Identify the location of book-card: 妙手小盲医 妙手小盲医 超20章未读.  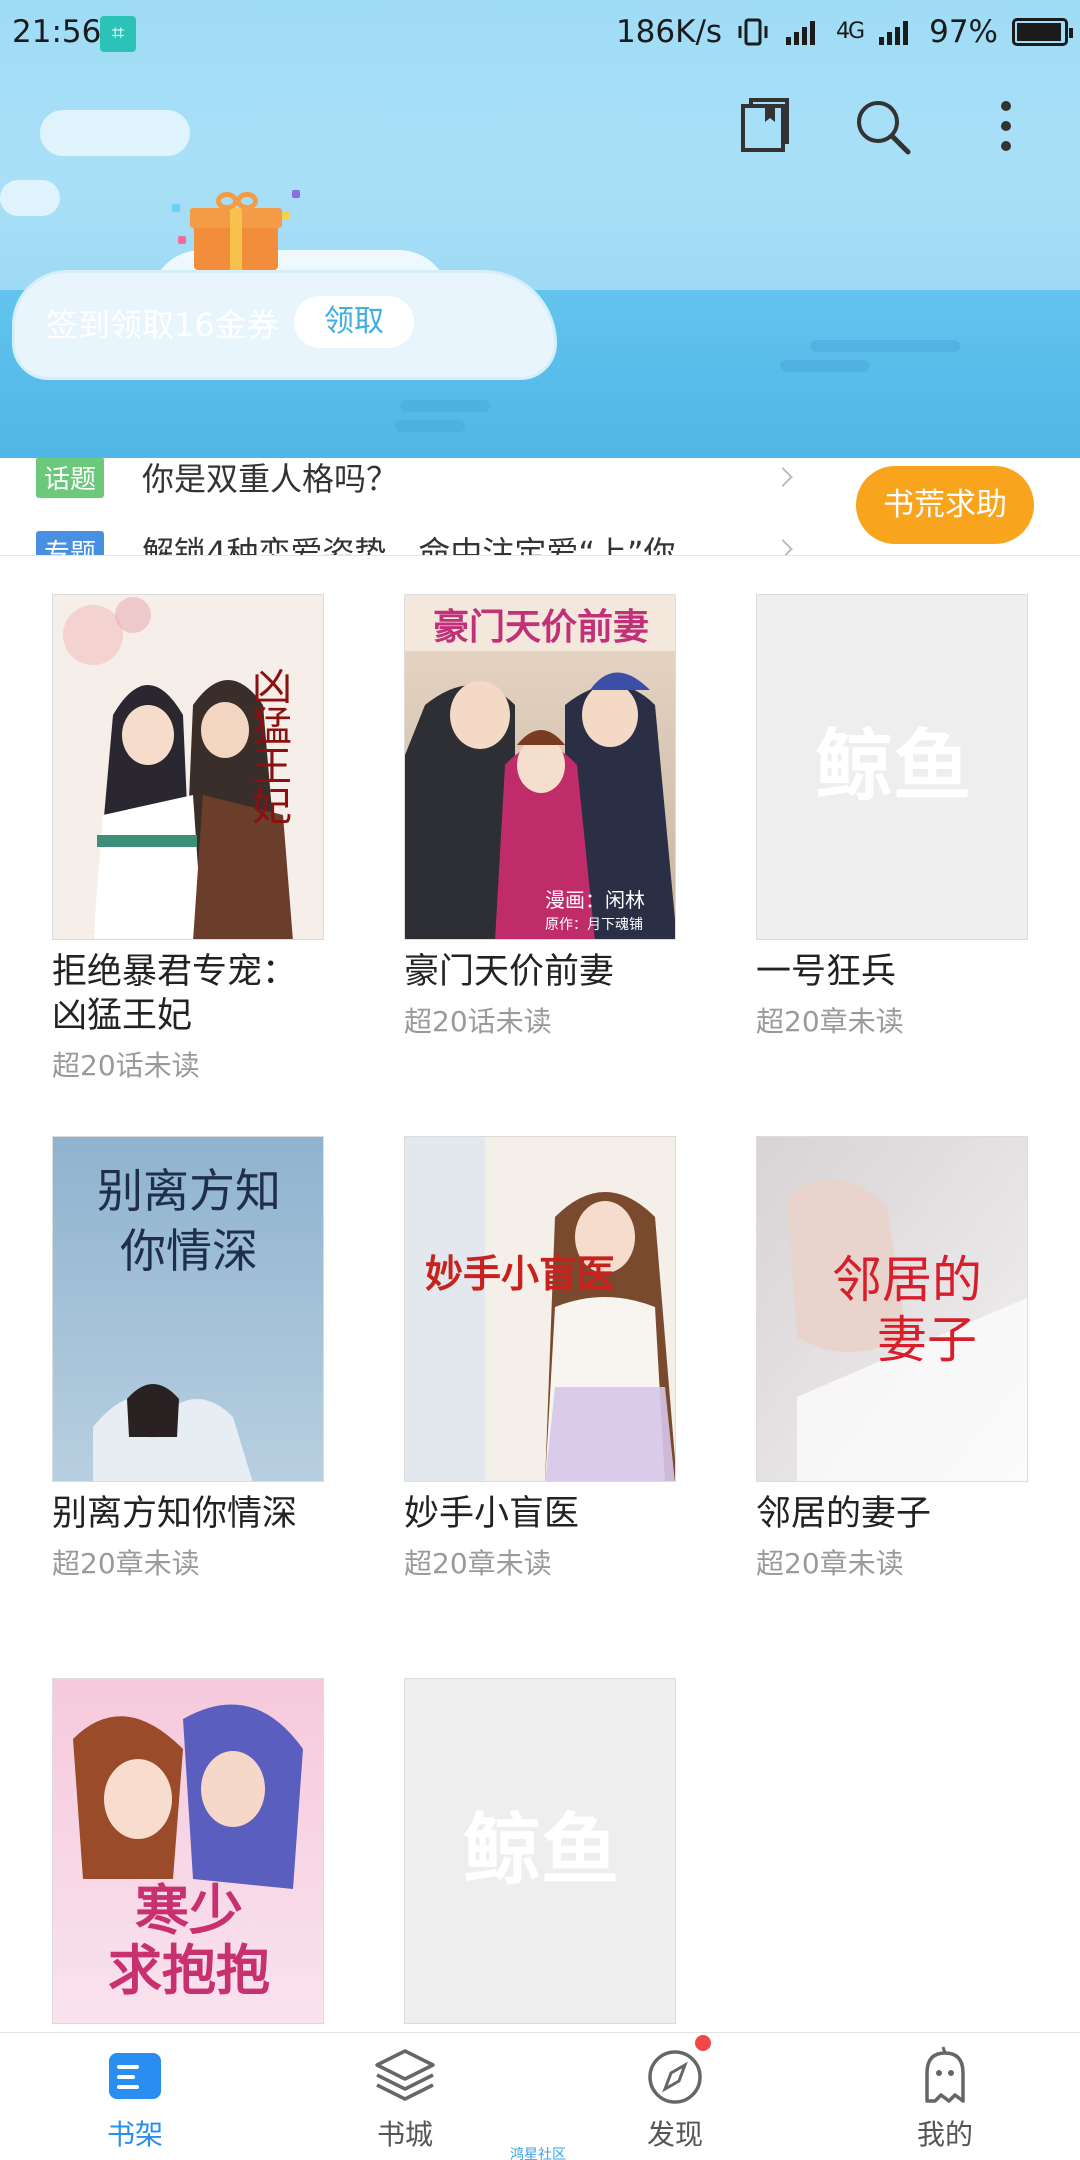
(540, 1359).